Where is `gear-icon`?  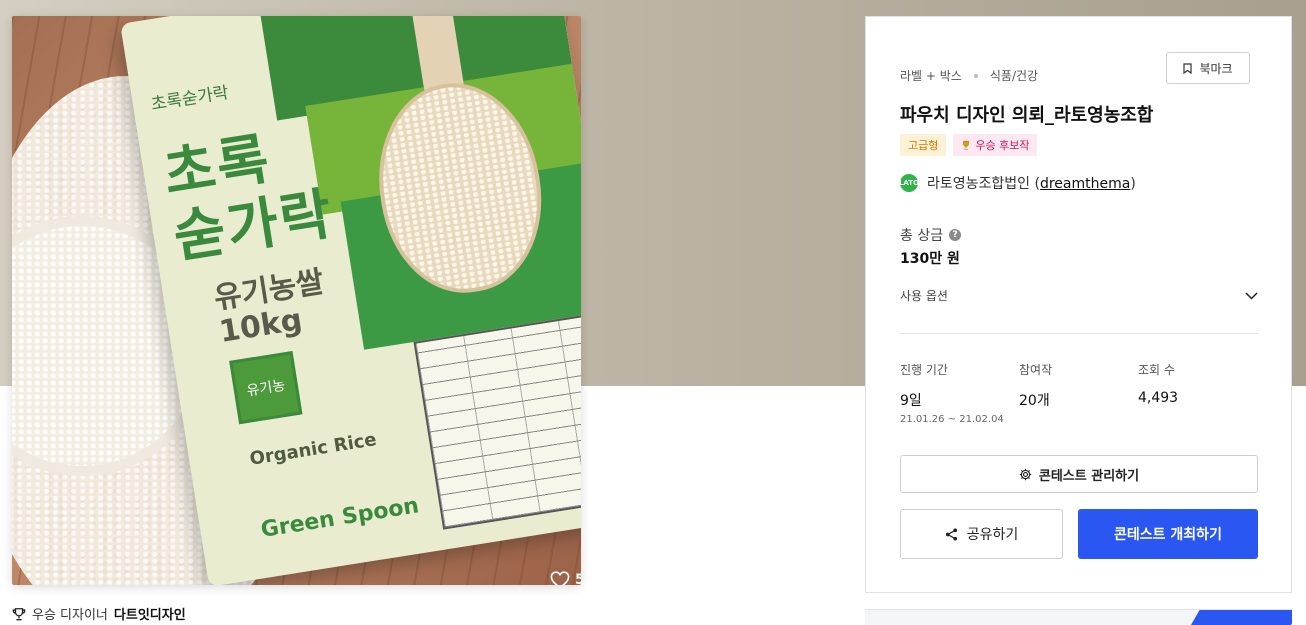
gear-icon is located at coordinates (1025, 474).